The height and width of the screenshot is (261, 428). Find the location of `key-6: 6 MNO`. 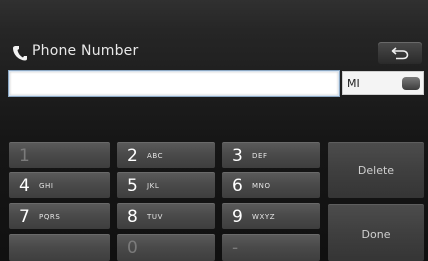

key-6: 6 MNO is located at coordinates (271, 185).